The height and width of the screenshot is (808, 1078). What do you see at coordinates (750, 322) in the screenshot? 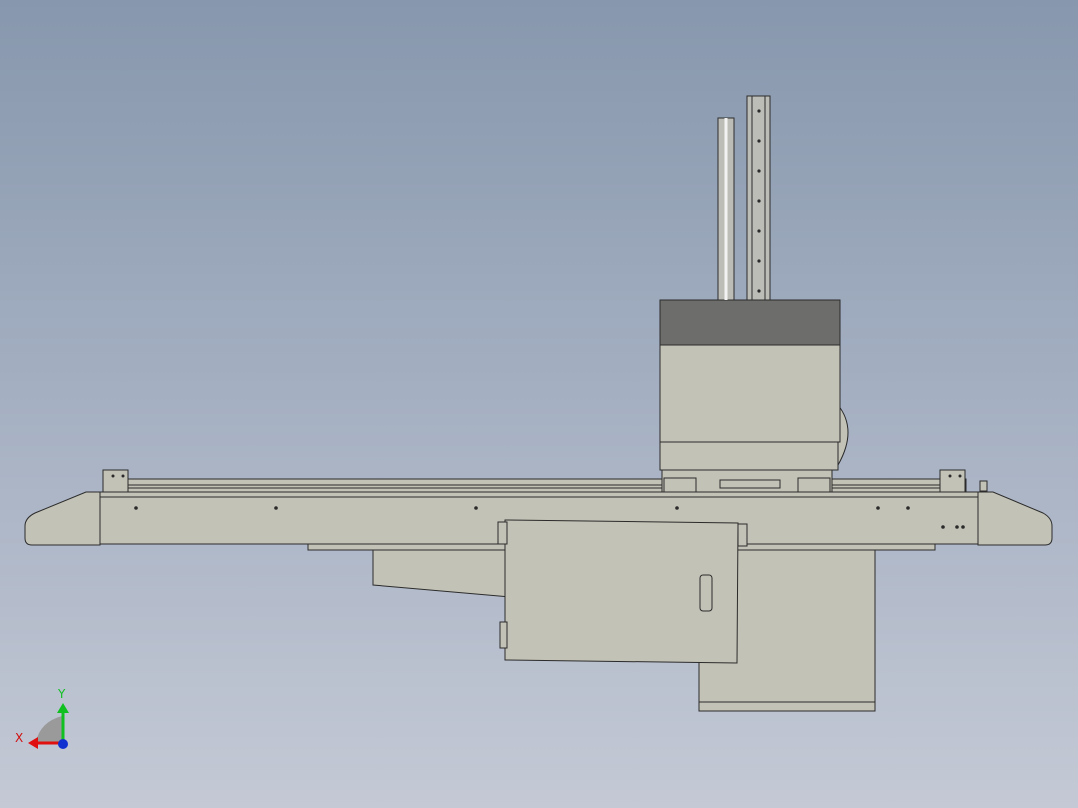
I see `motor-cap` at bounding box center [750, 322].